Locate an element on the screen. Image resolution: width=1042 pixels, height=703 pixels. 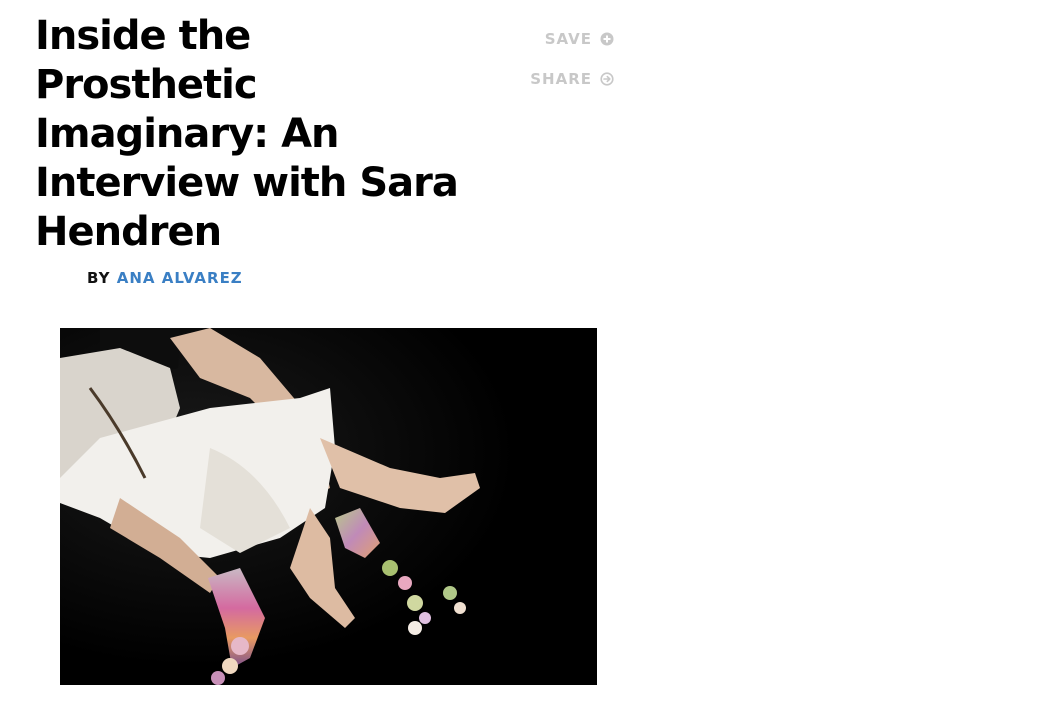
headline-line: Interview with Sara is located at coordinates (247, 183).